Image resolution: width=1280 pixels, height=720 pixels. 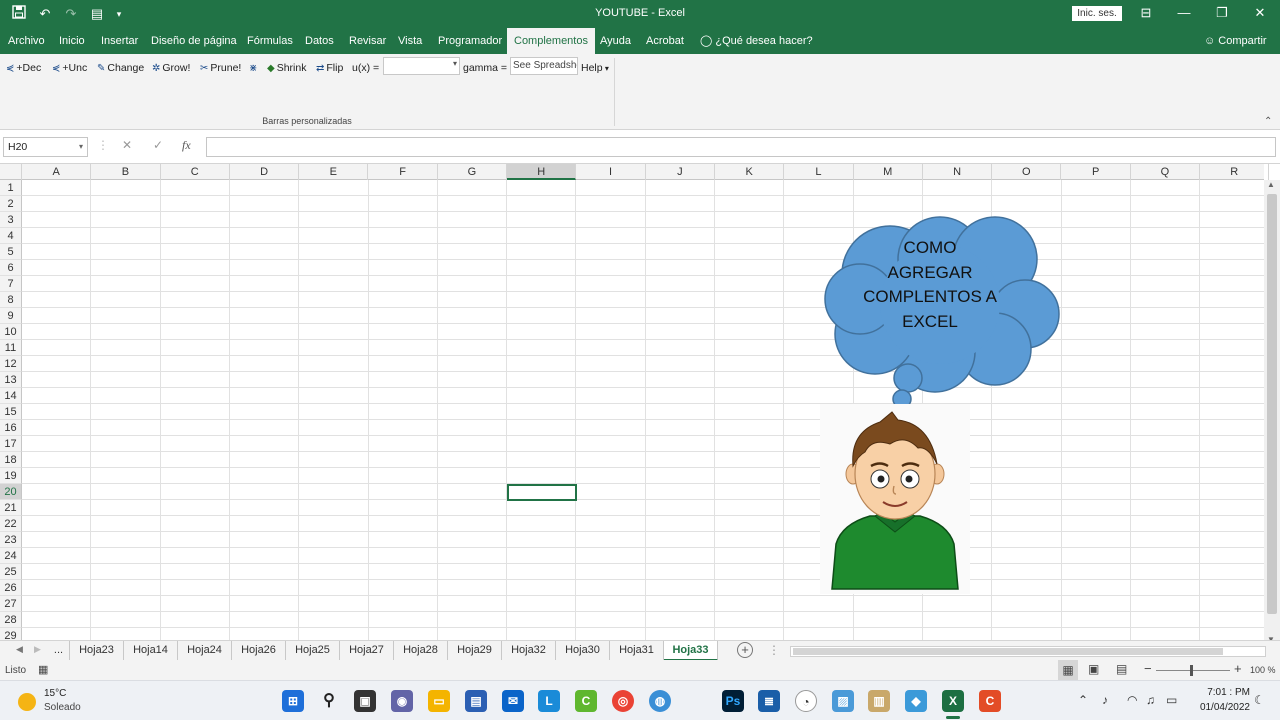 I want to click on teams-chat-icon: ◉, so click(x=402, y=701).